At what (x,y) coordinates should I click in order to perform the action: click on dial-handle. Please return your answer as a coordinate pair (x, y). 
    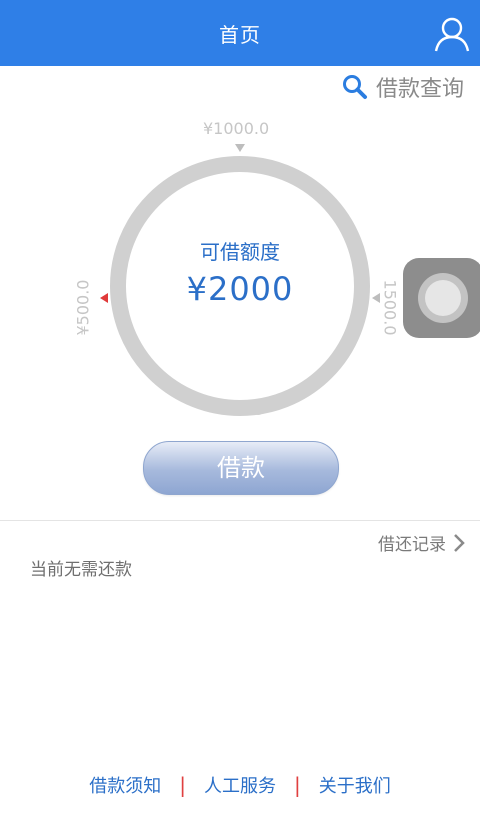
    Looking at the image, I should click on (258, 408).